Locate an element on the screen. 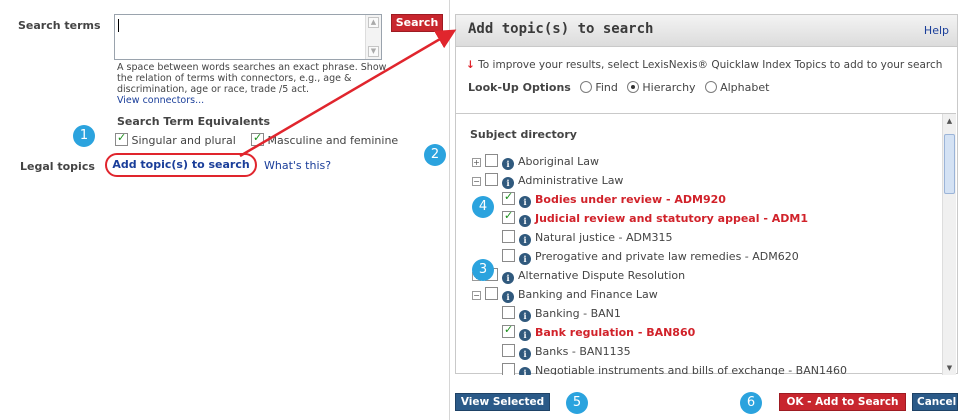 The image size is (958, 420). tree-row: i Natural justice - ADM315 is located at coordinates (587, 239).